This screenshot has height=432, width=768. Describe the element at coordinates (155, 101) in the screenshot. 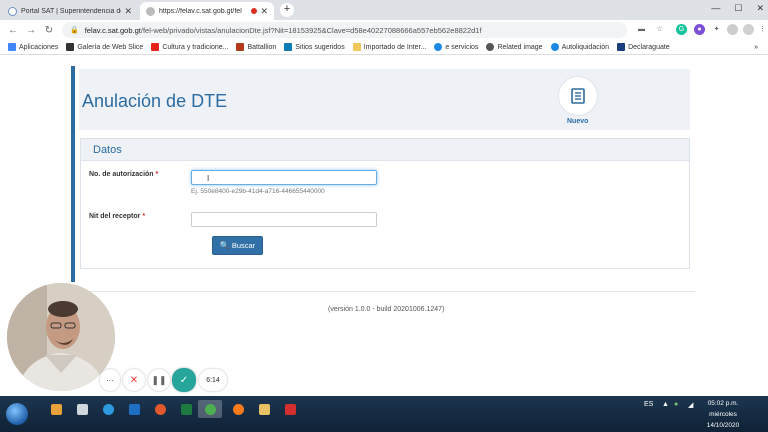

I see `page-title: Anulación de DTE` at that location.